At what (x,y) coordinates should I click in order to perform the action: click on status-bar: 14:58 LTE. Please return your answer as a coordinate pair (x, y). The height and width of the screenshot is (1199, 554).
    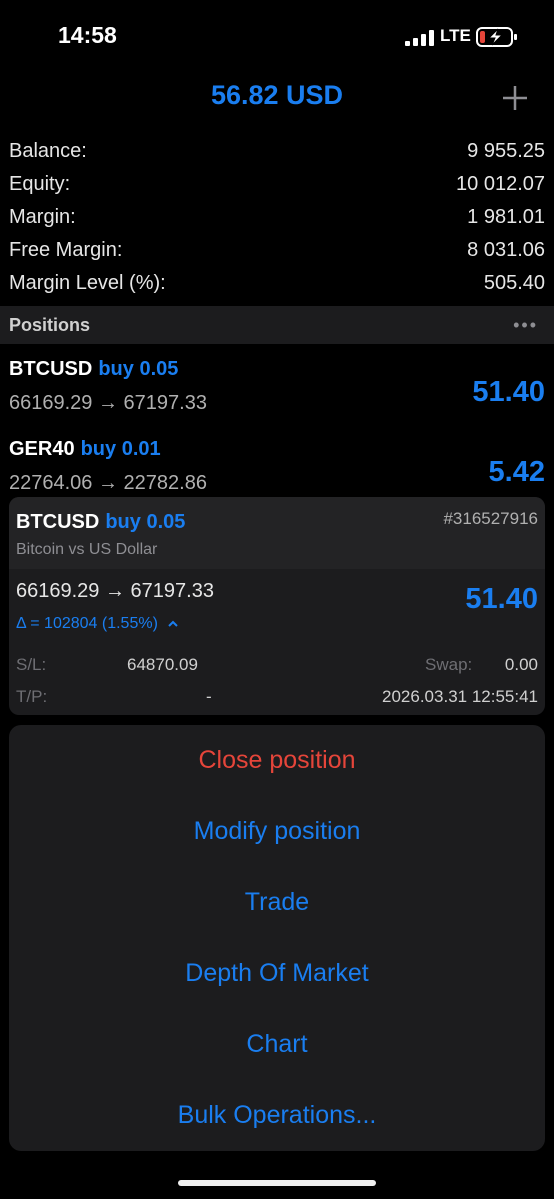
    Looking at the image, I should click on (277, 37).